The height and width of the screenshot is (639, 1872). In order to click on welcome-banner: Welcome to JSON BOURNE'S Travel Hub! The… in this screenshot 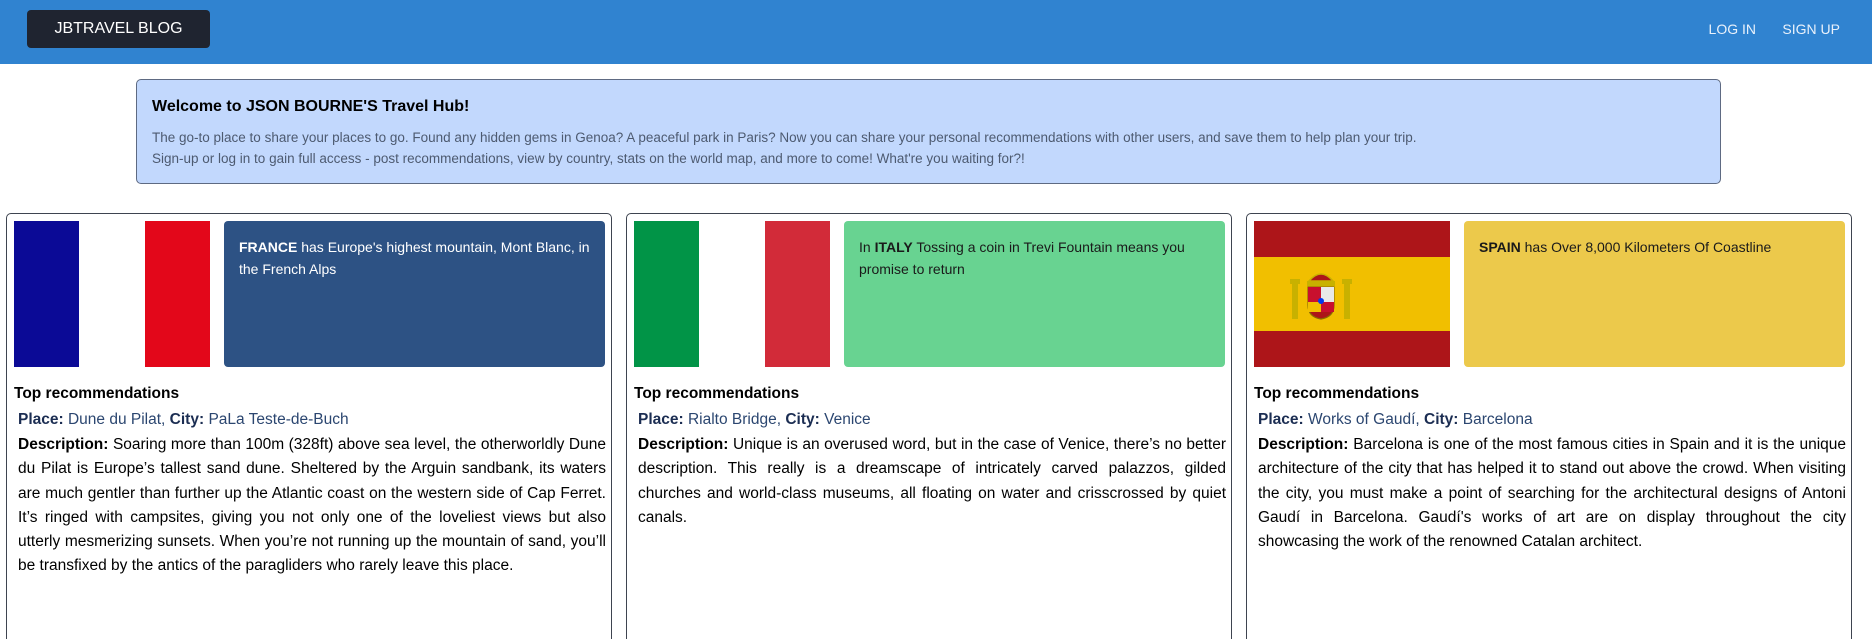, I will do `click(928, 131)`.